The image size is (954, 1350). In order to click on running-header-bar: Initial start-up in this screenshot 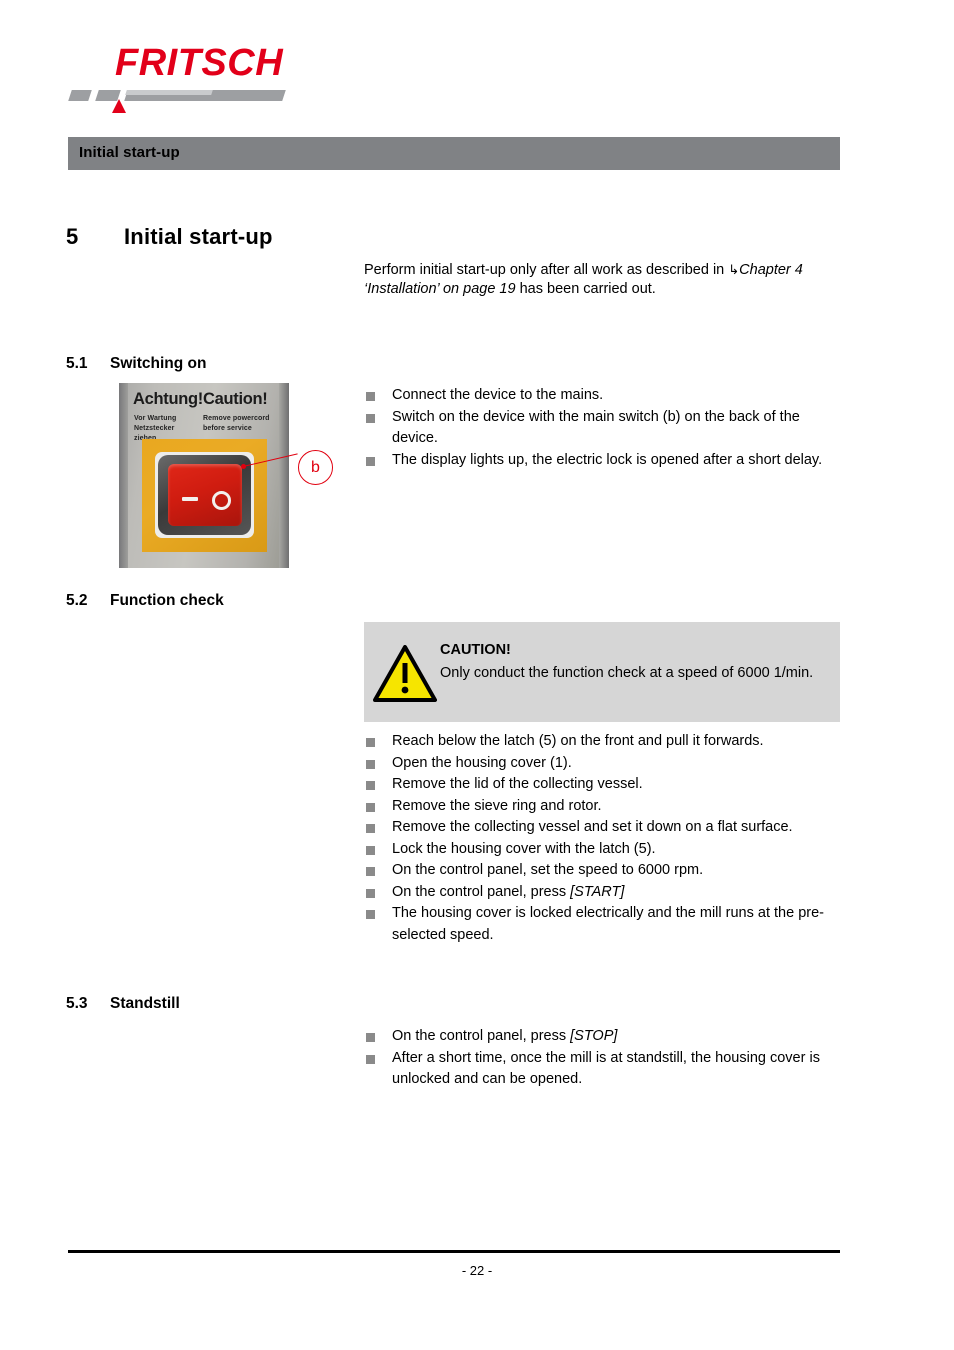, I will do `click(454, 153)`.